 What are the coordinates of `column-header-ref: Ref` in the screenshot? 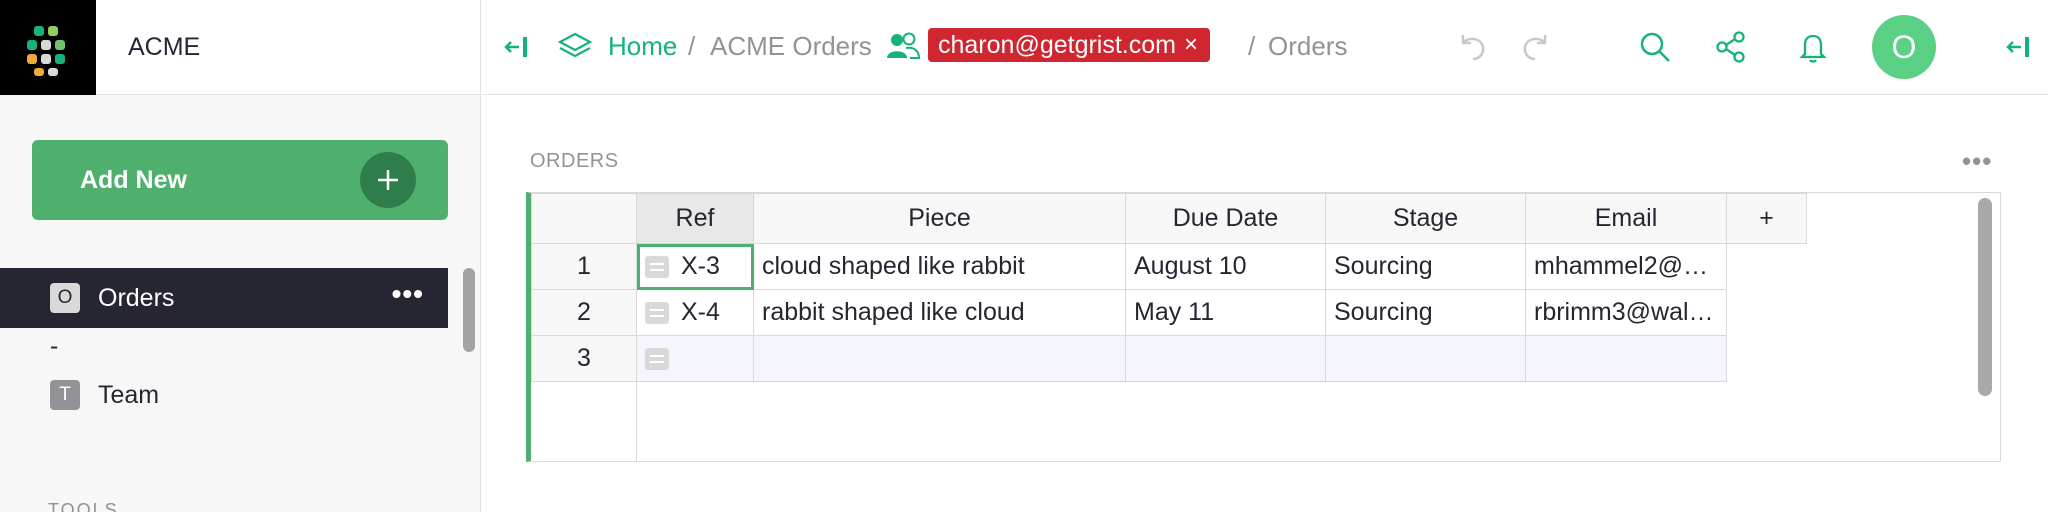 It's located at (695, 218).